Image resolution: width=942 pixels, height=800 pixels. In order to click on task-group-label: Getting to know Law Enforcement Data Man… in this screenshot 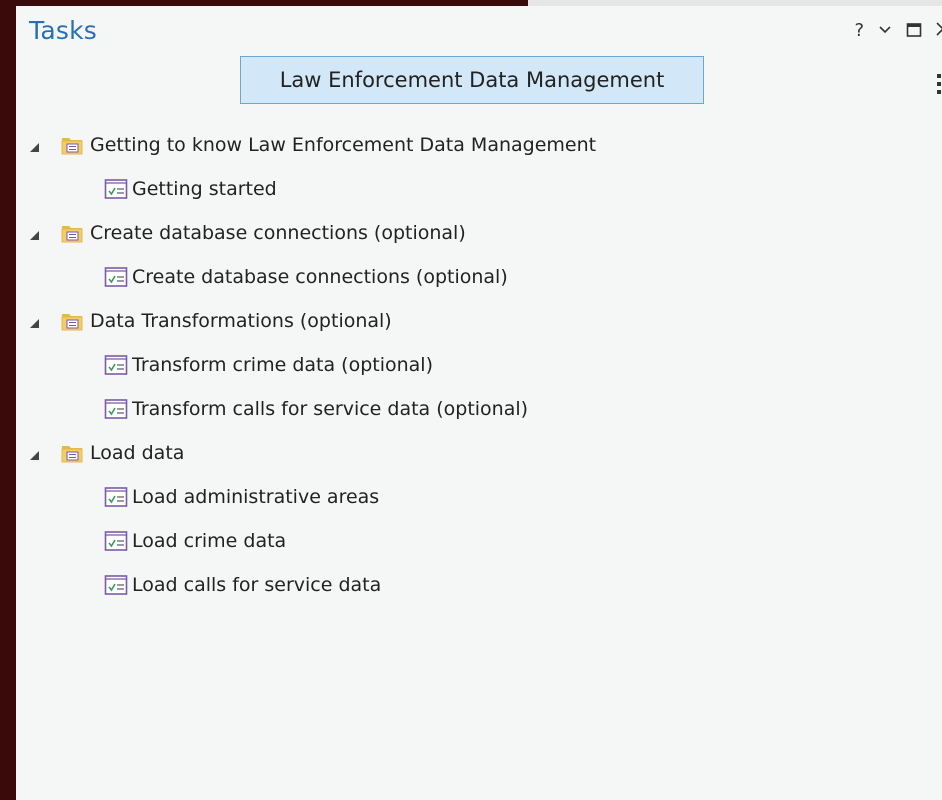, I will do `click(343, 145)`.